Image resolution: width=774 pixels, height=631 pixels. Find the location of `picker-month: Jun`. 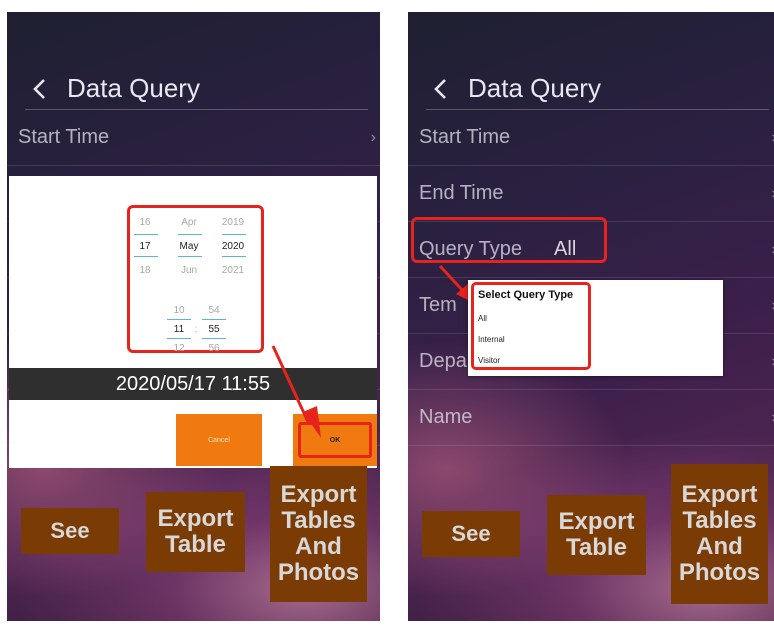

picker-month: Jun is located at coordinates (189, 270).